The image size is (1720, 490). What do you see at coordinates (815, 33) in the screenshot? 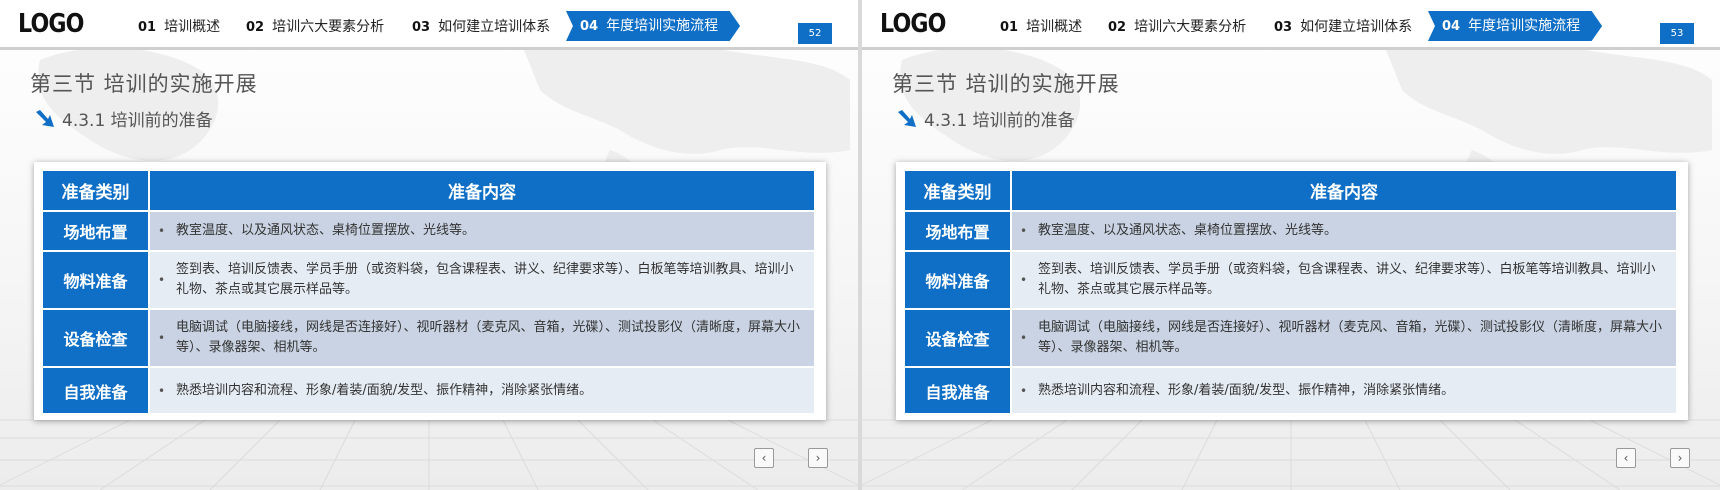
I see `page-number-badge: 52` at bounding box center [815, 33].